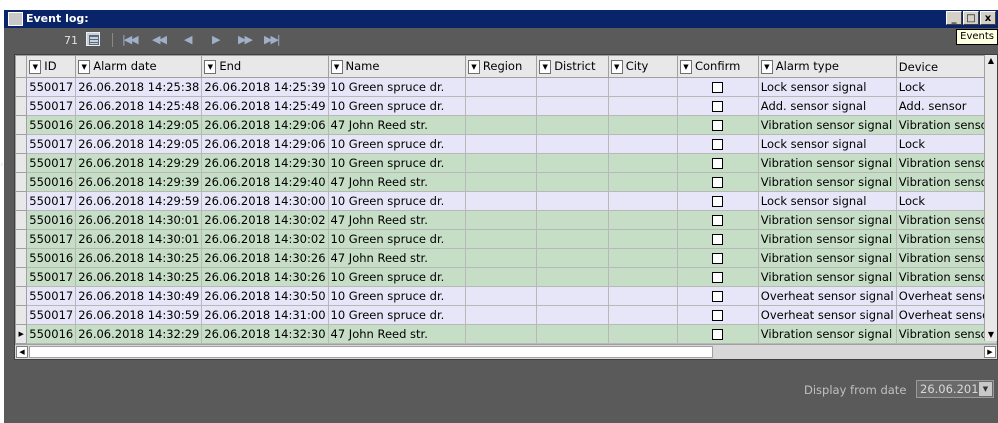 The height and width of the screenshot is (423, 998). What do you see at coordinates (971, 18) in the screenshot?
I see `maximize-button: □` at bounding box center [971, 18].